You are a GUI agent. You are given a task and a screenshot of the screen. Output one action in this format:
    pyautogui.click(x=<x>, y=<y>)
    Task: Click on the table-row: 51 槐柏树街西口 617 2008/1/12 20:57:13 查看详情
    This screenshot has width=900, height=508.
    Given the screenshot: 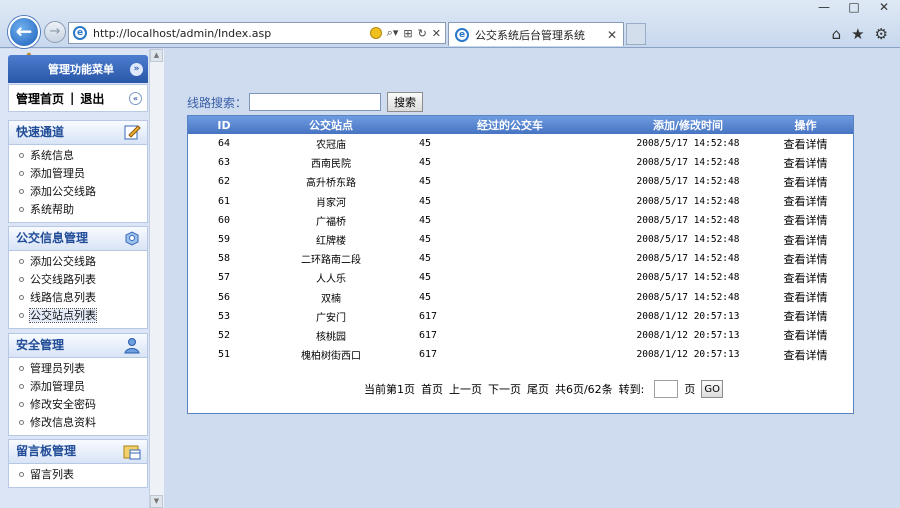 What is the action you would take?
    pyautogui.click(x=520, y=354)
    